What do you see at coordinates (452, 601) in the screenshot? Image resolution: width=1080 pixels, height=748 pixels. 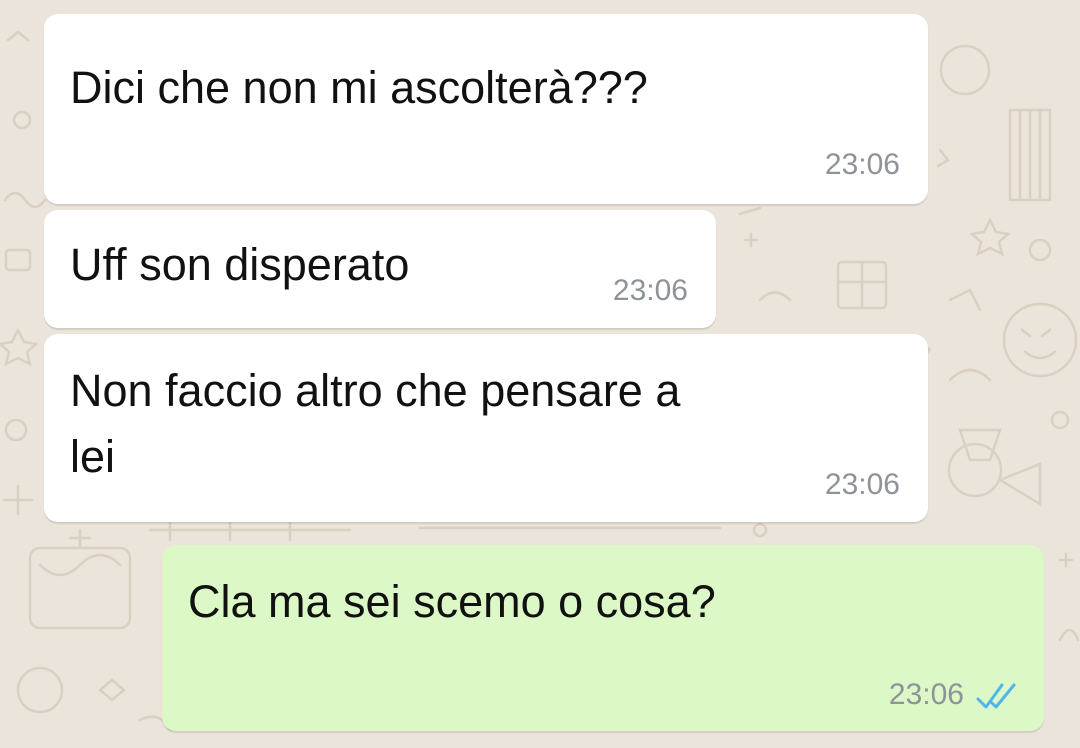 I see `message-text: Cla ma sei scemo o cosa?` at bounding box center [452, 601].